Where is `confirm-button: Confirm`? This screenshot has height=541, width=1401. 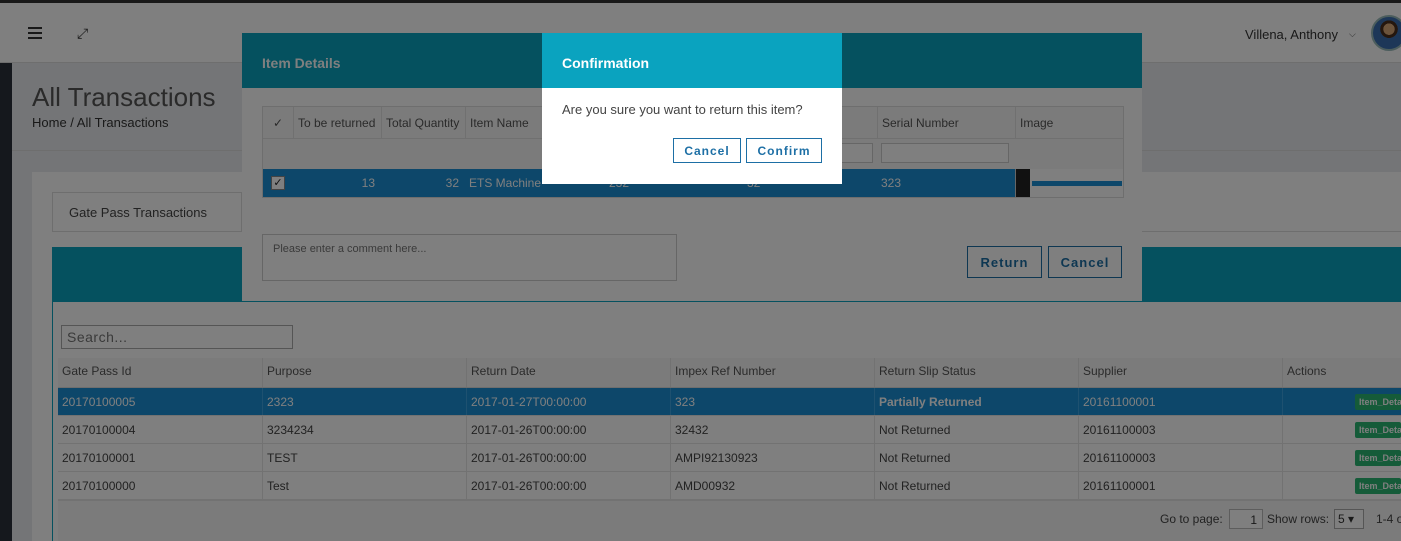 confirm-button: Confirm is located at coordinates (784, 150).